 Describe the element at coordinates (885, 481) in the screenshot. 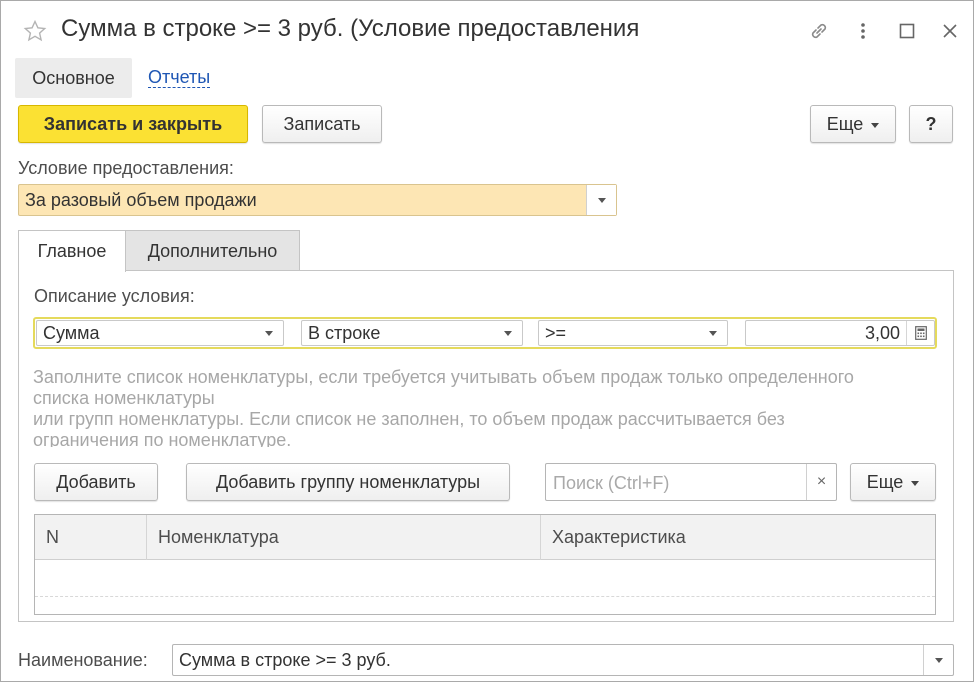

I see `list-more-label: Еще` at that location.